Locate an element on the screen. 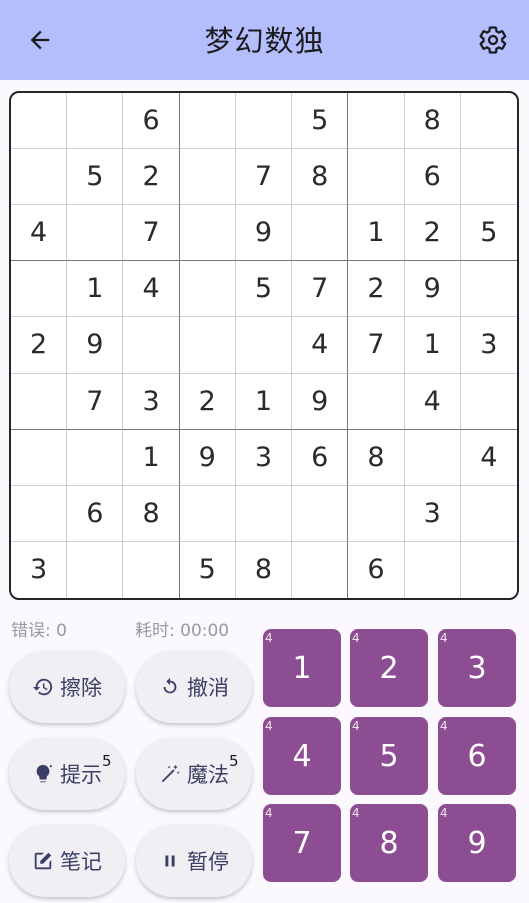  number-key-2: 42 is located at coordinates (389, 668).